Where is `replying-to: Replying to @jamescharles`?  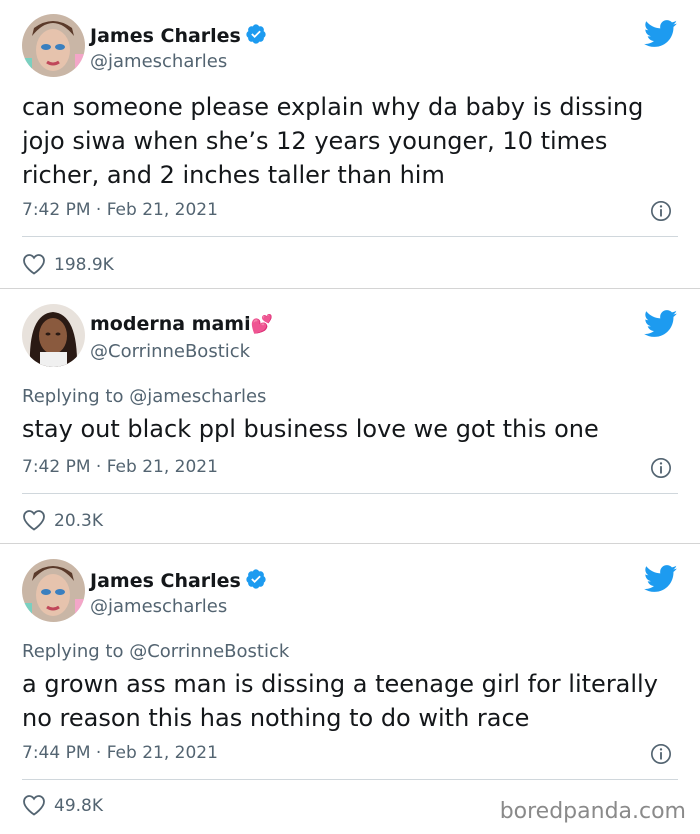
replying-to: Replying to @jamescharles is located at coordinates (144, 396).